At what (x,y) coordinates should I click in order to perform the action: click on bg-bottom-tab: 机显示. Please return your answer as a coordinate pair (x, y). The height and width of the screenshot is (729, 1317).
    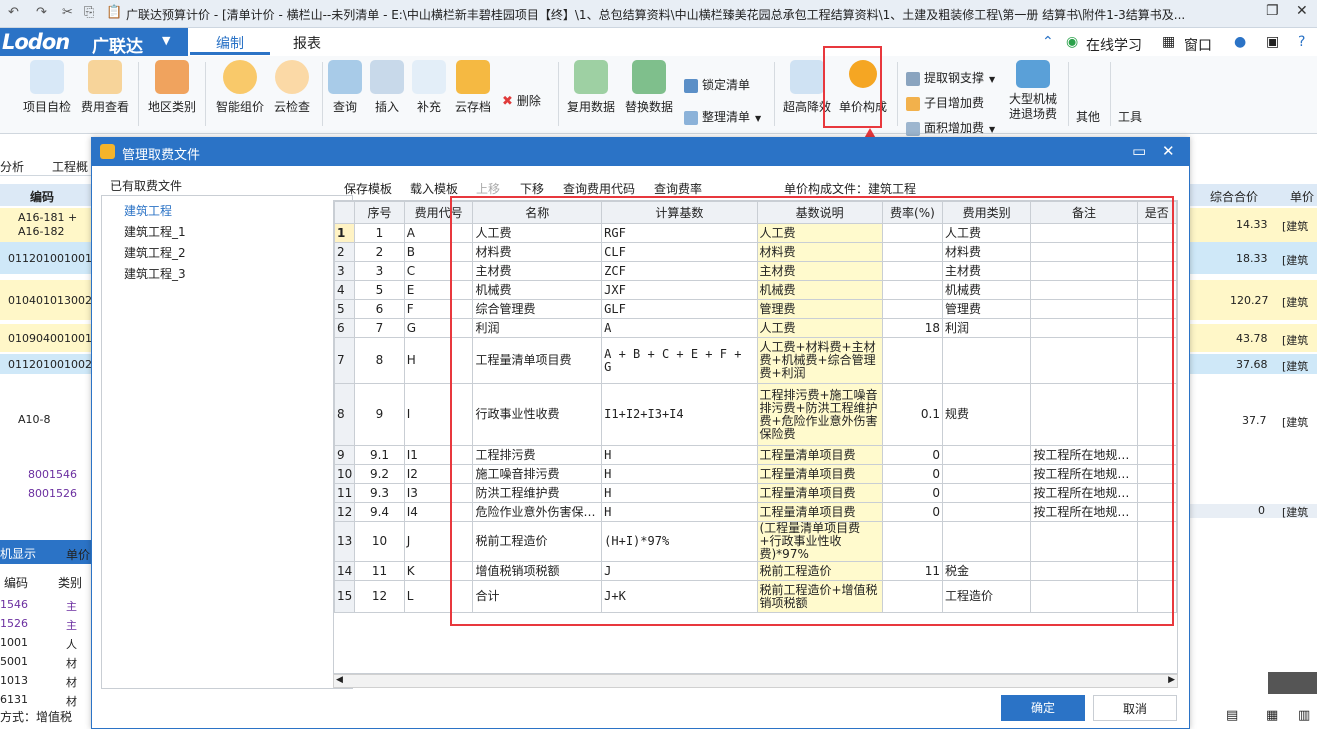
    Looking at the image, I should click on (18, 553).